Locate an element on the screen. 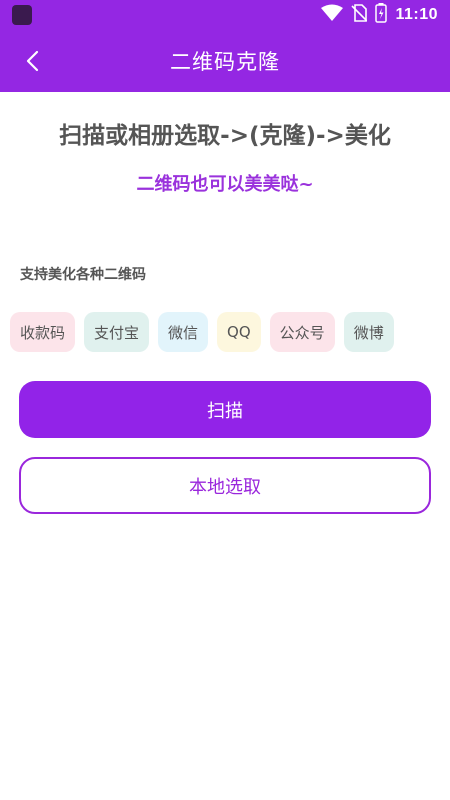 This screenshot has height=800, width=450. page-title: 二维码克隆 is located at coordinates (225, 62).